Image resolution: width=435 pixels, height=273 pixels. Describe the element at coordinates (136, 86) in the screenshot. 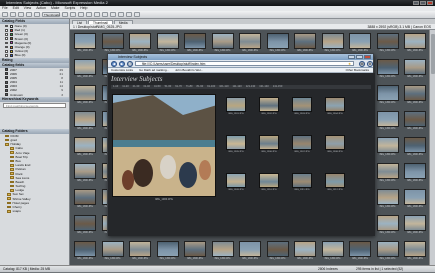

I see `page-nav-link: 21-30` at that location.